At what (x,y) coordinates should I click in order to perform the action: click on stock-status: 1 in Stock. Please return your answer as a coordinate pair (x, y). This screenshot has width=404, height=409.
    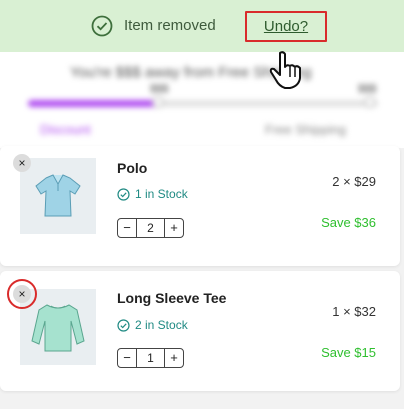
    Looking at the image, I should click on (152, 194).